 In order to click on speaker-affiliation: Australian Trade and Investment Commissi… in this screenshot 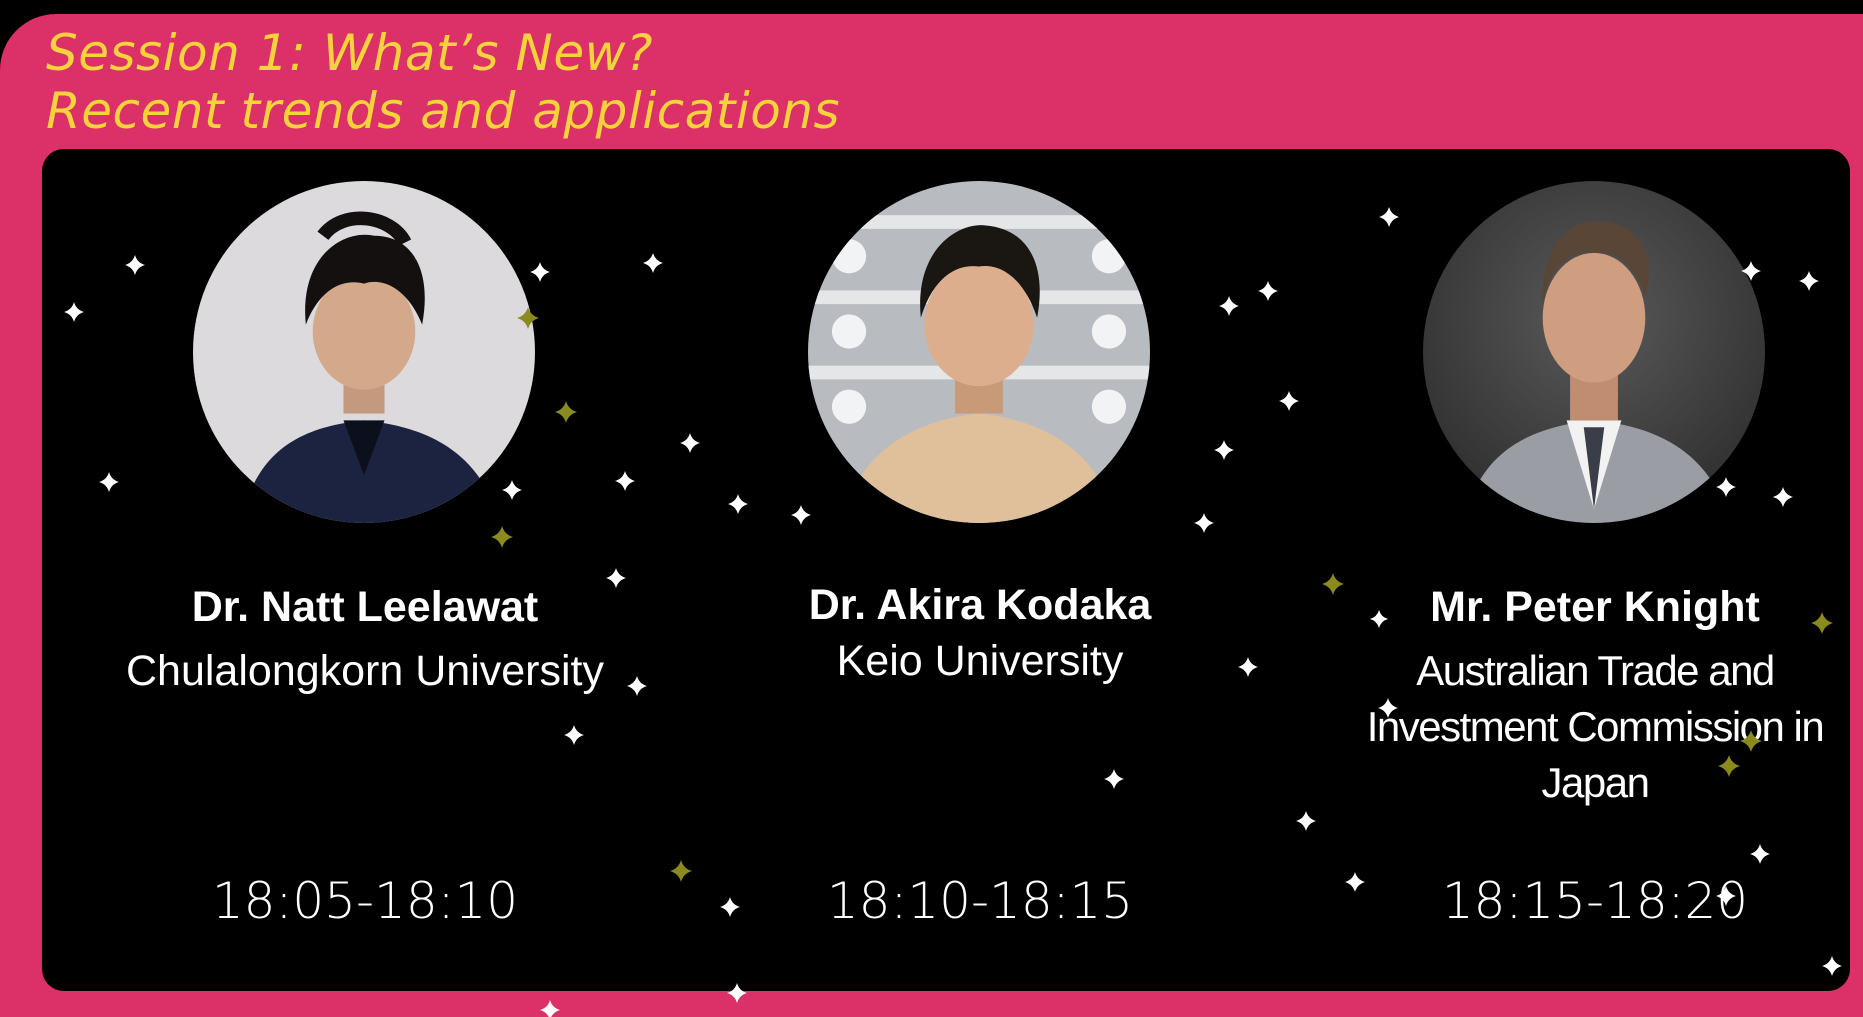, I will do `click(1595, 726)`.